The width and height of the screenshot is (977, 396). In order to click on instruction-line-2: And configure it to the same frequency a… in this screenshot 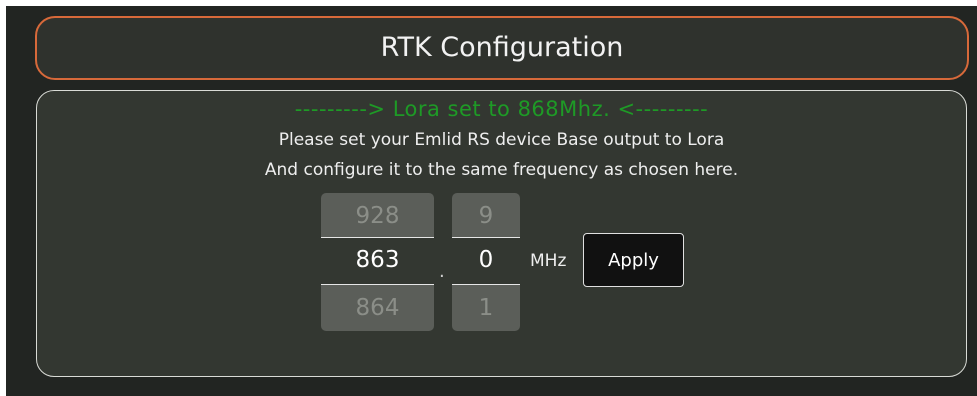, I will do `click(501, 170)`.